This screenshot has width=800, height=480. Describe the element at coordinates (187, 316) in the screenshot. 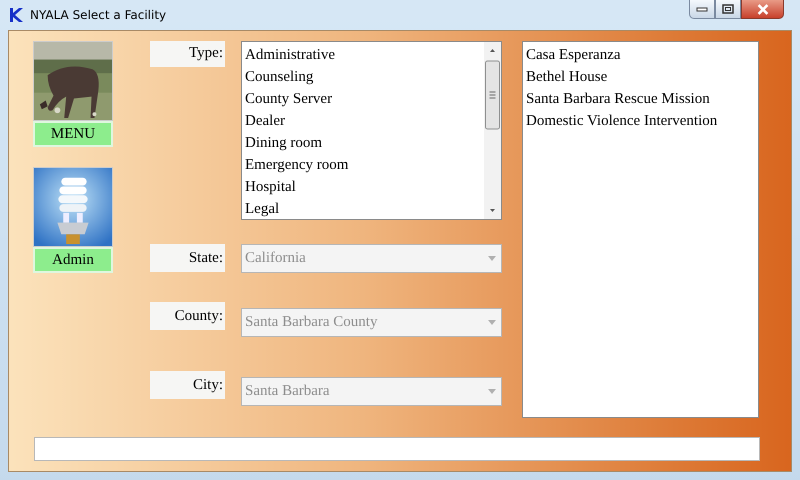

I see `field-label: County:` at that location.